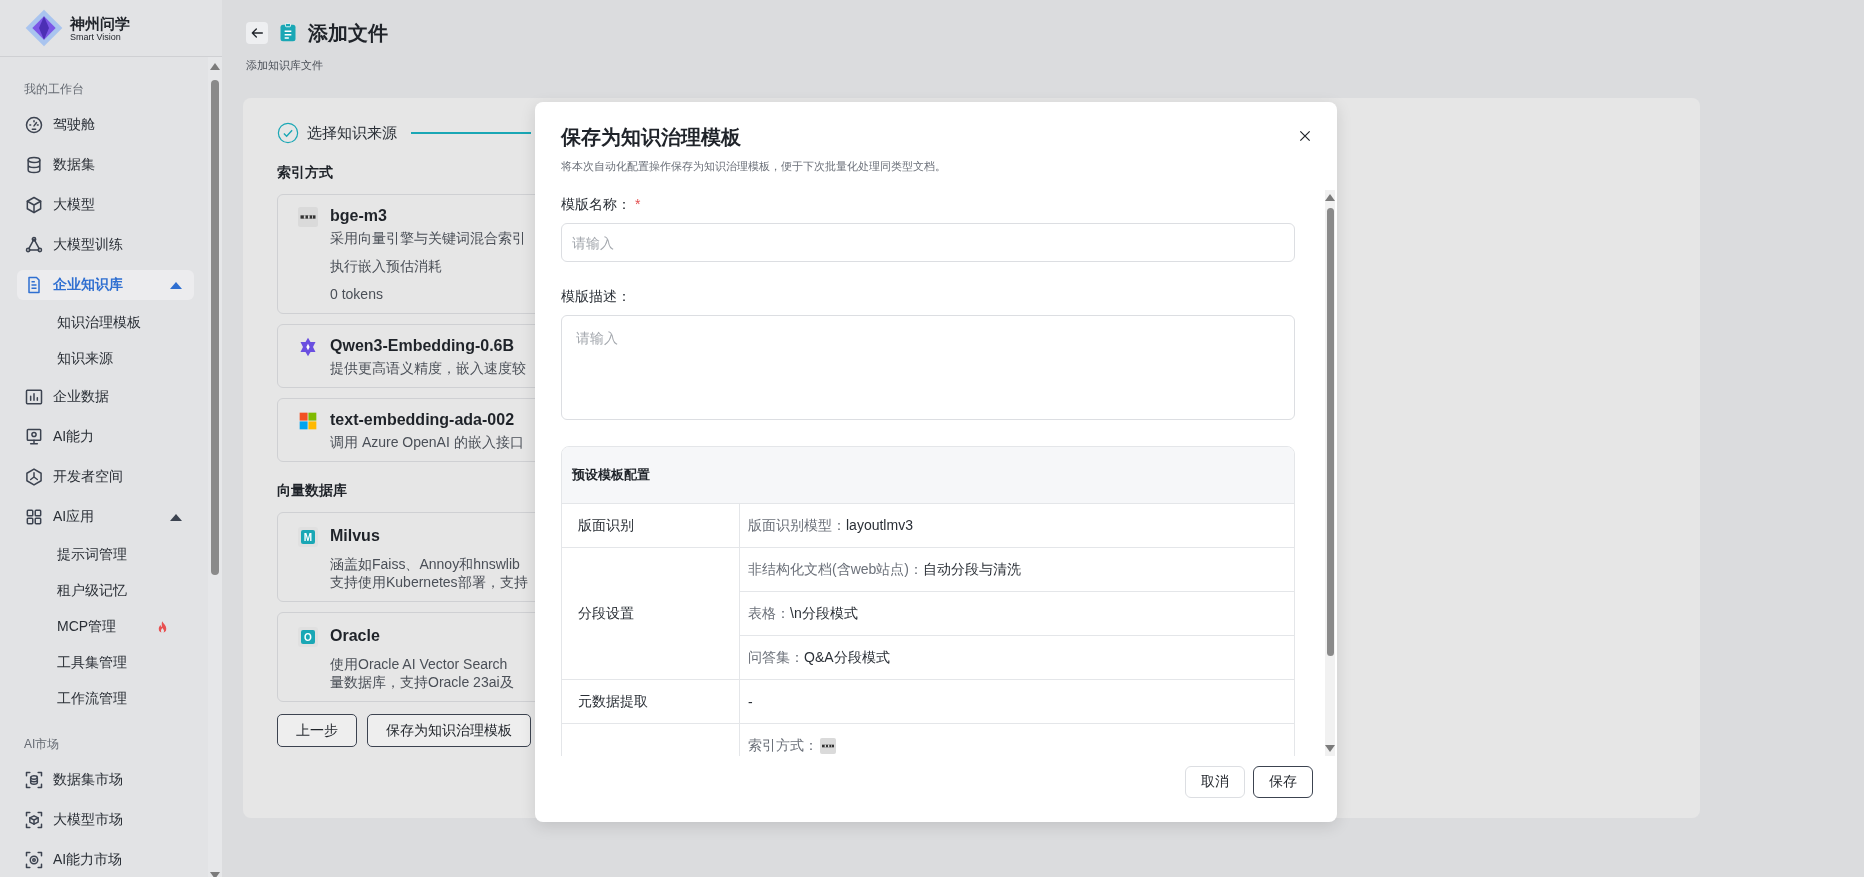  I want to click on action-button: 保存为知识治理模板, so click(449, 730).